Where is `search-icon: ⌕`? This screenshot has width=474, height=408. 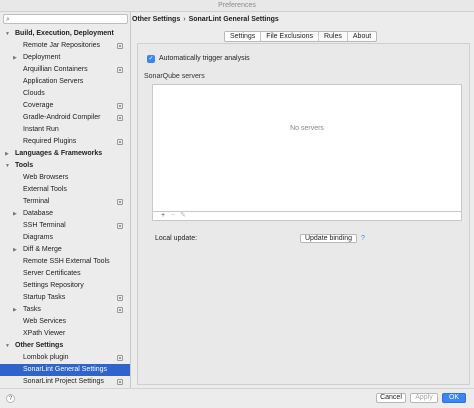 search-icon: ⌕ is located at coordinates (8, 19).